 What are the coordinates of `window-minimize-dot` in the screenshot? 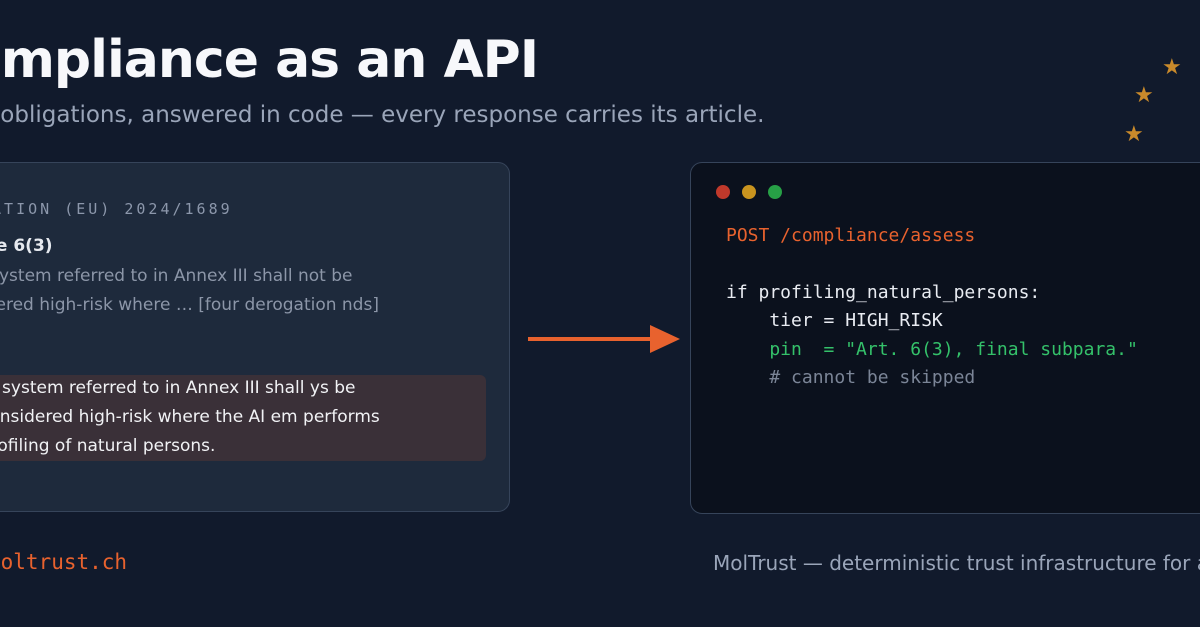 It's located at (749, 192).